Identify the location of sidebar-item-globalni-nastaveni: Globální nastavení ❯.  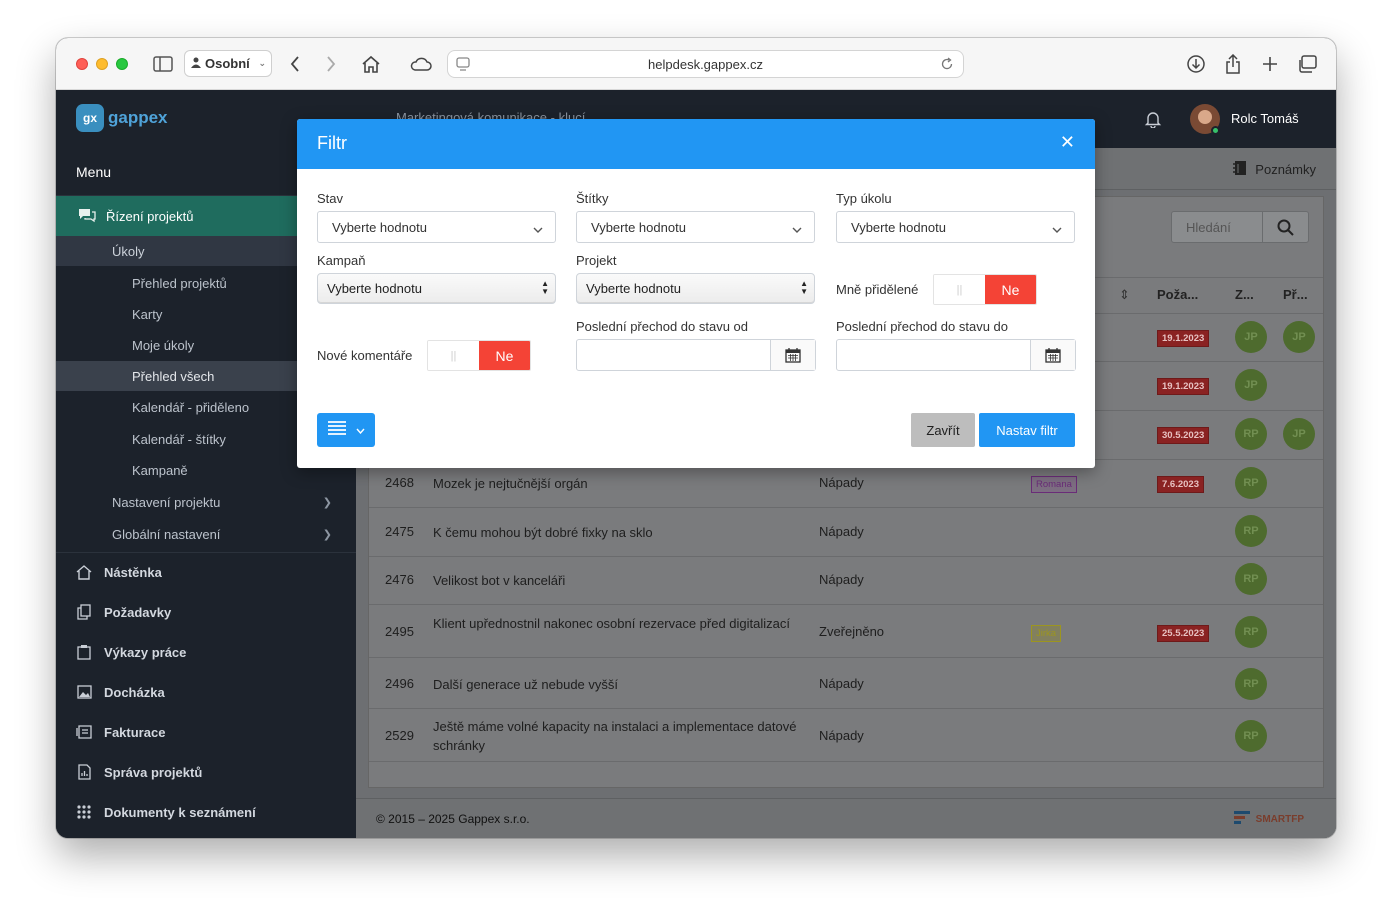
(206, 534).